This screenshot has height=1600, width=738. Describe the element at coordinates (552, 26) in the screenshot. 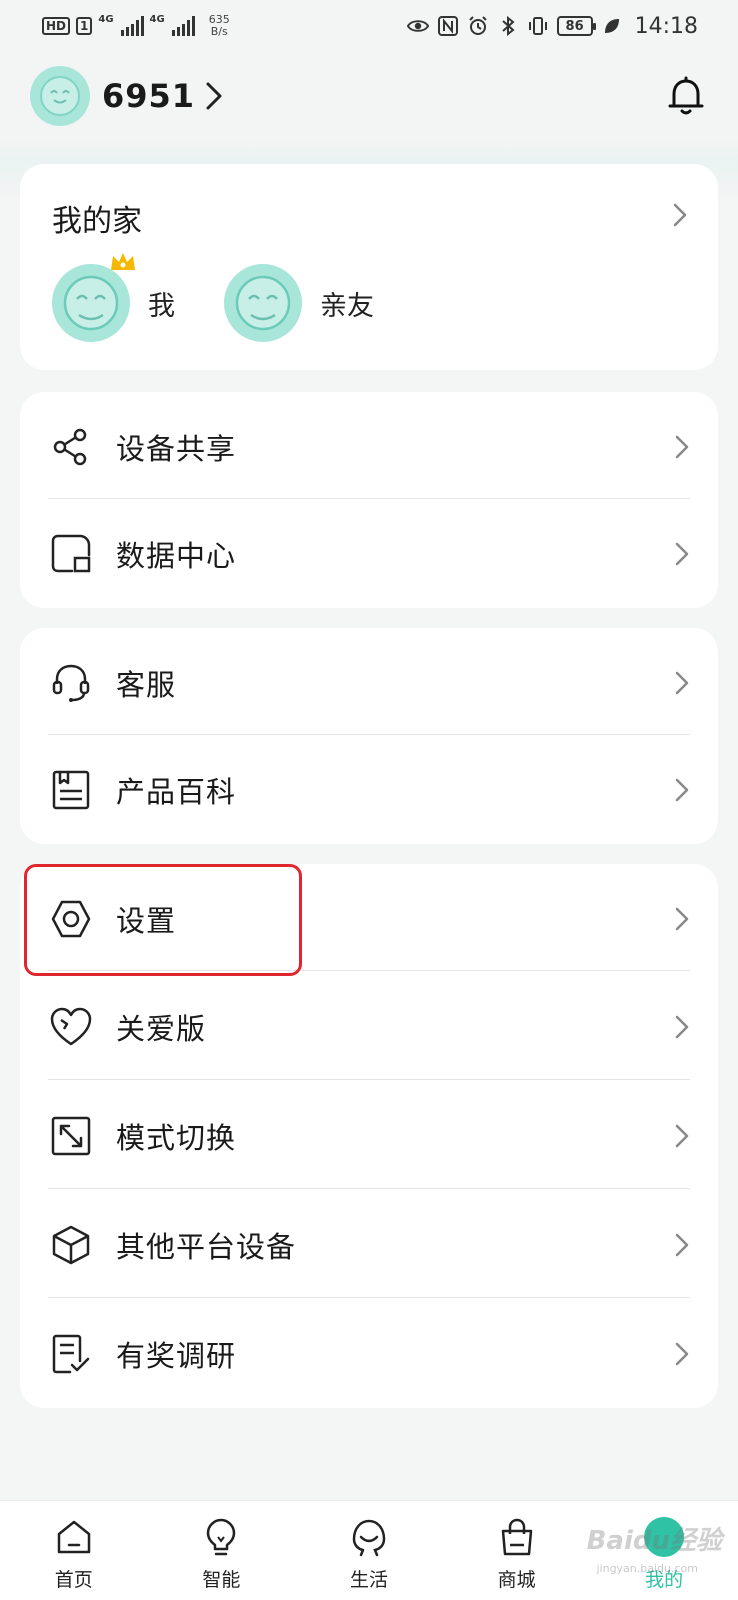

I see `status-right: 86 14:18` at that location.